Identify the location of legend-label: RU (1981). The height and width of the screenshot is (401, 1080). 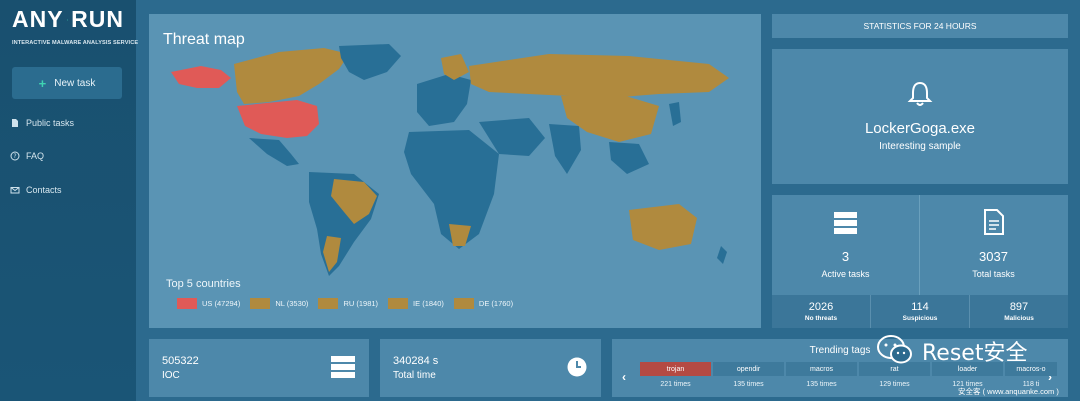
(361, 303).